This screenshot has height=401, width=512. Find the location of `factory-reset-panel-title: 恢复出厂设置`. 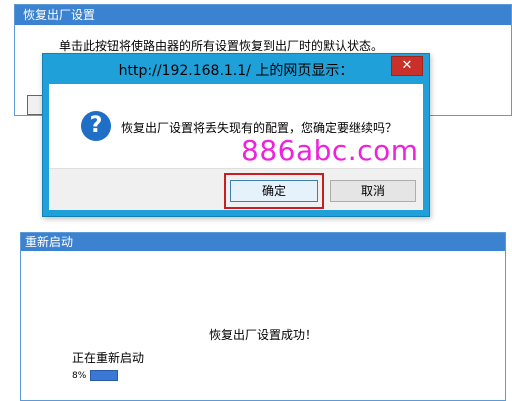

factory-reset-panel-title: 恢复出厂设置 is located at coordinates (263, 15).